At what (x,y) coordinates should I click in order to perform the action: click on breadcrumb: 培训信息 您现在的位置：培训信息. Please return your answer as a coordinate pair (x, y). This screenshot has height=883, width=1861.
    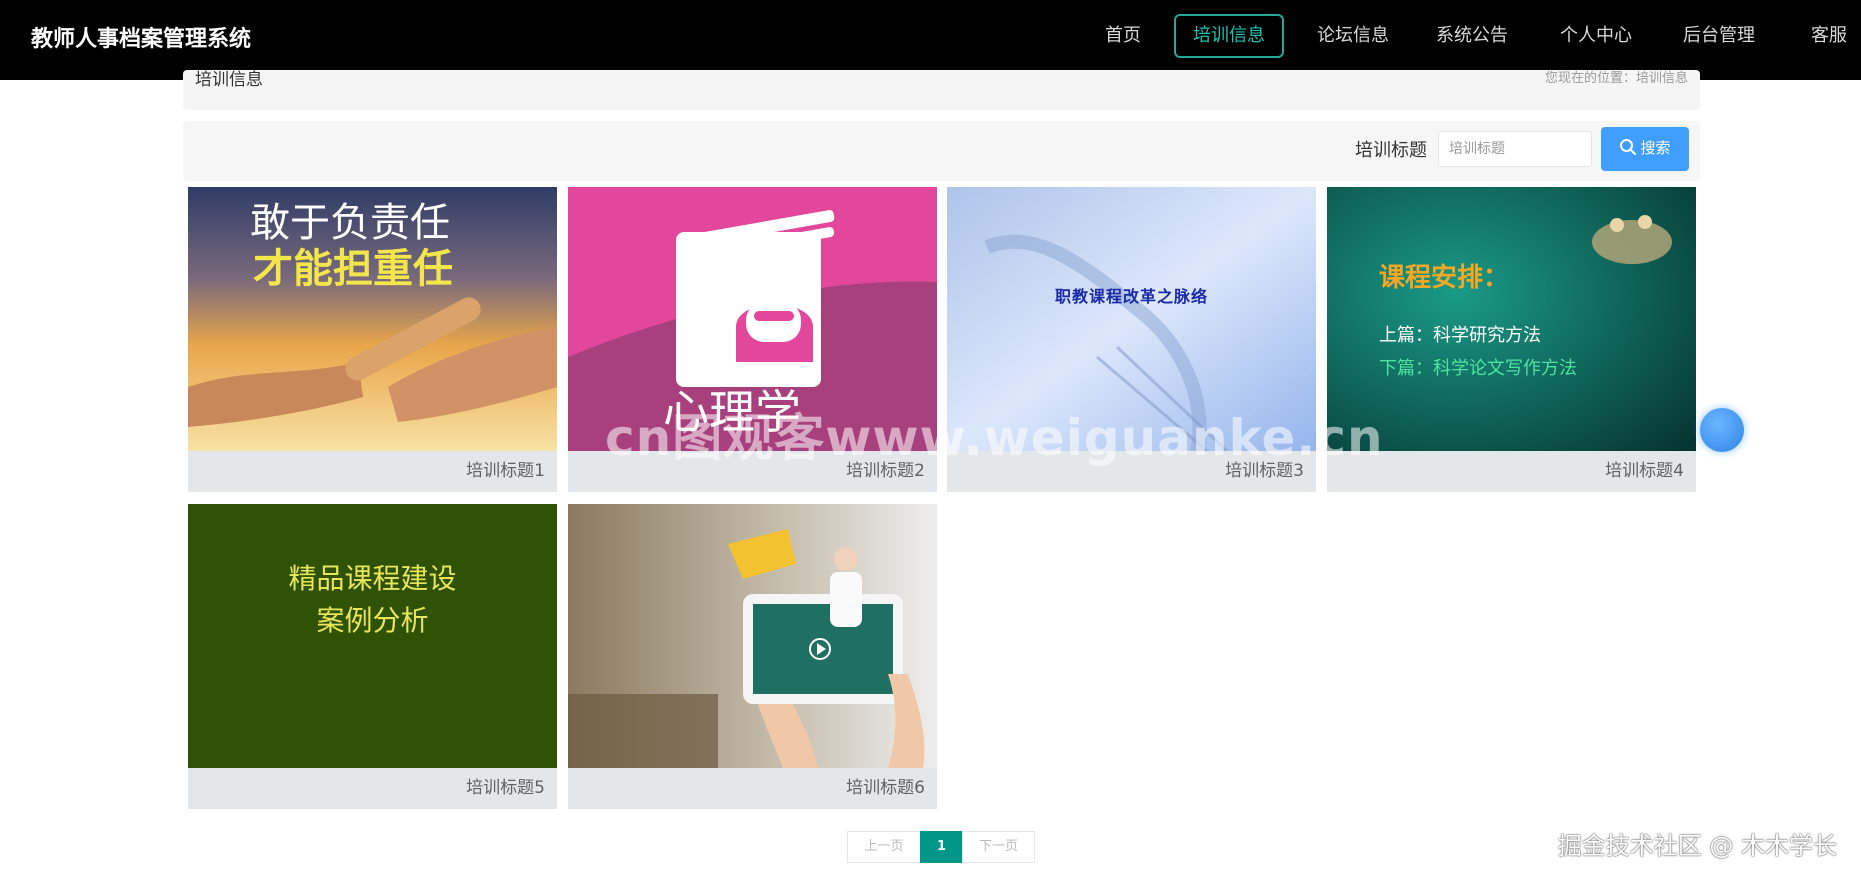
    Looking at the image, I should click on (941, 90).